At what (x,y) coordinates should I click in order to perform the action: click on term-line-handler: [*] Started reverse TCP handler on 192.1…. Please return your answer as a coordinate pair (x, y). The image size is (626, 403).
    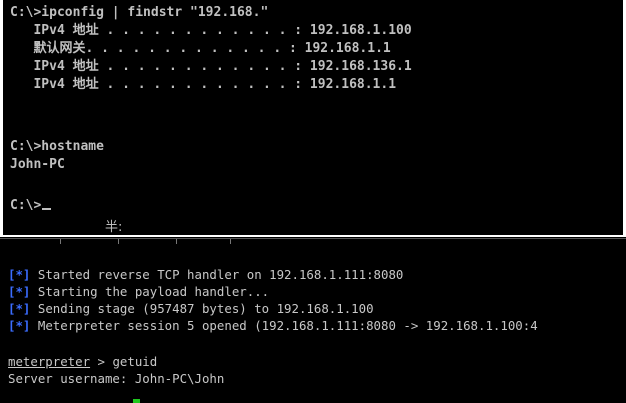
    Looking at the image, I should click on (205, 274).